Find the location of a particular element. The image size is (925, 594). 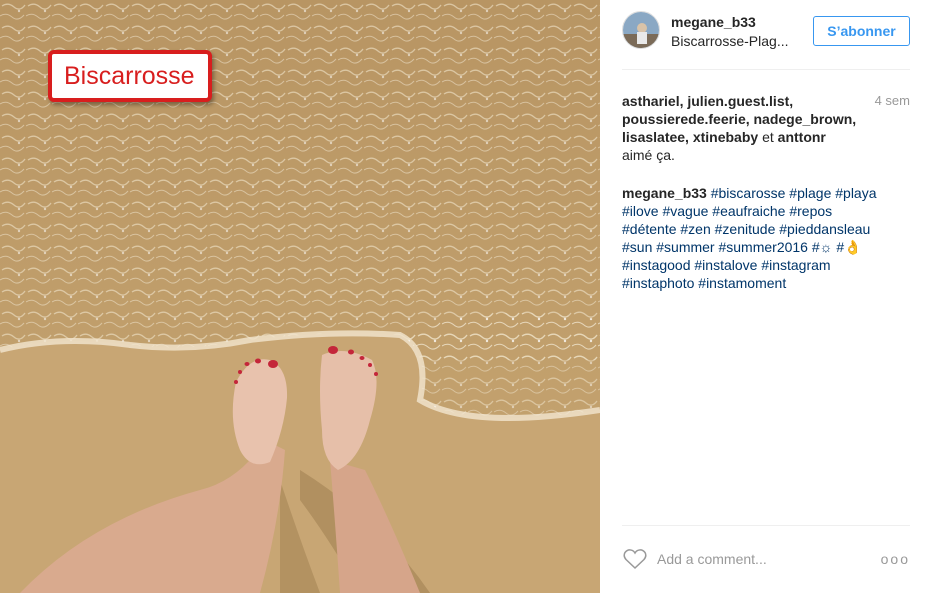

likers-line-2: poussierede.feerie, nadege_brown, is located at coordinates (739, 119).